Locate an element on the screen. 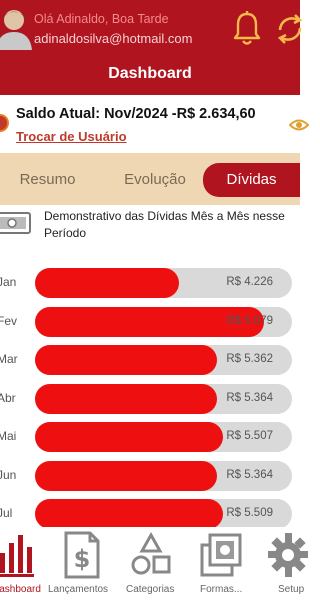 The image size is (320, 600). tab-dividas: Dívidas is located at coordinates (251, 180).